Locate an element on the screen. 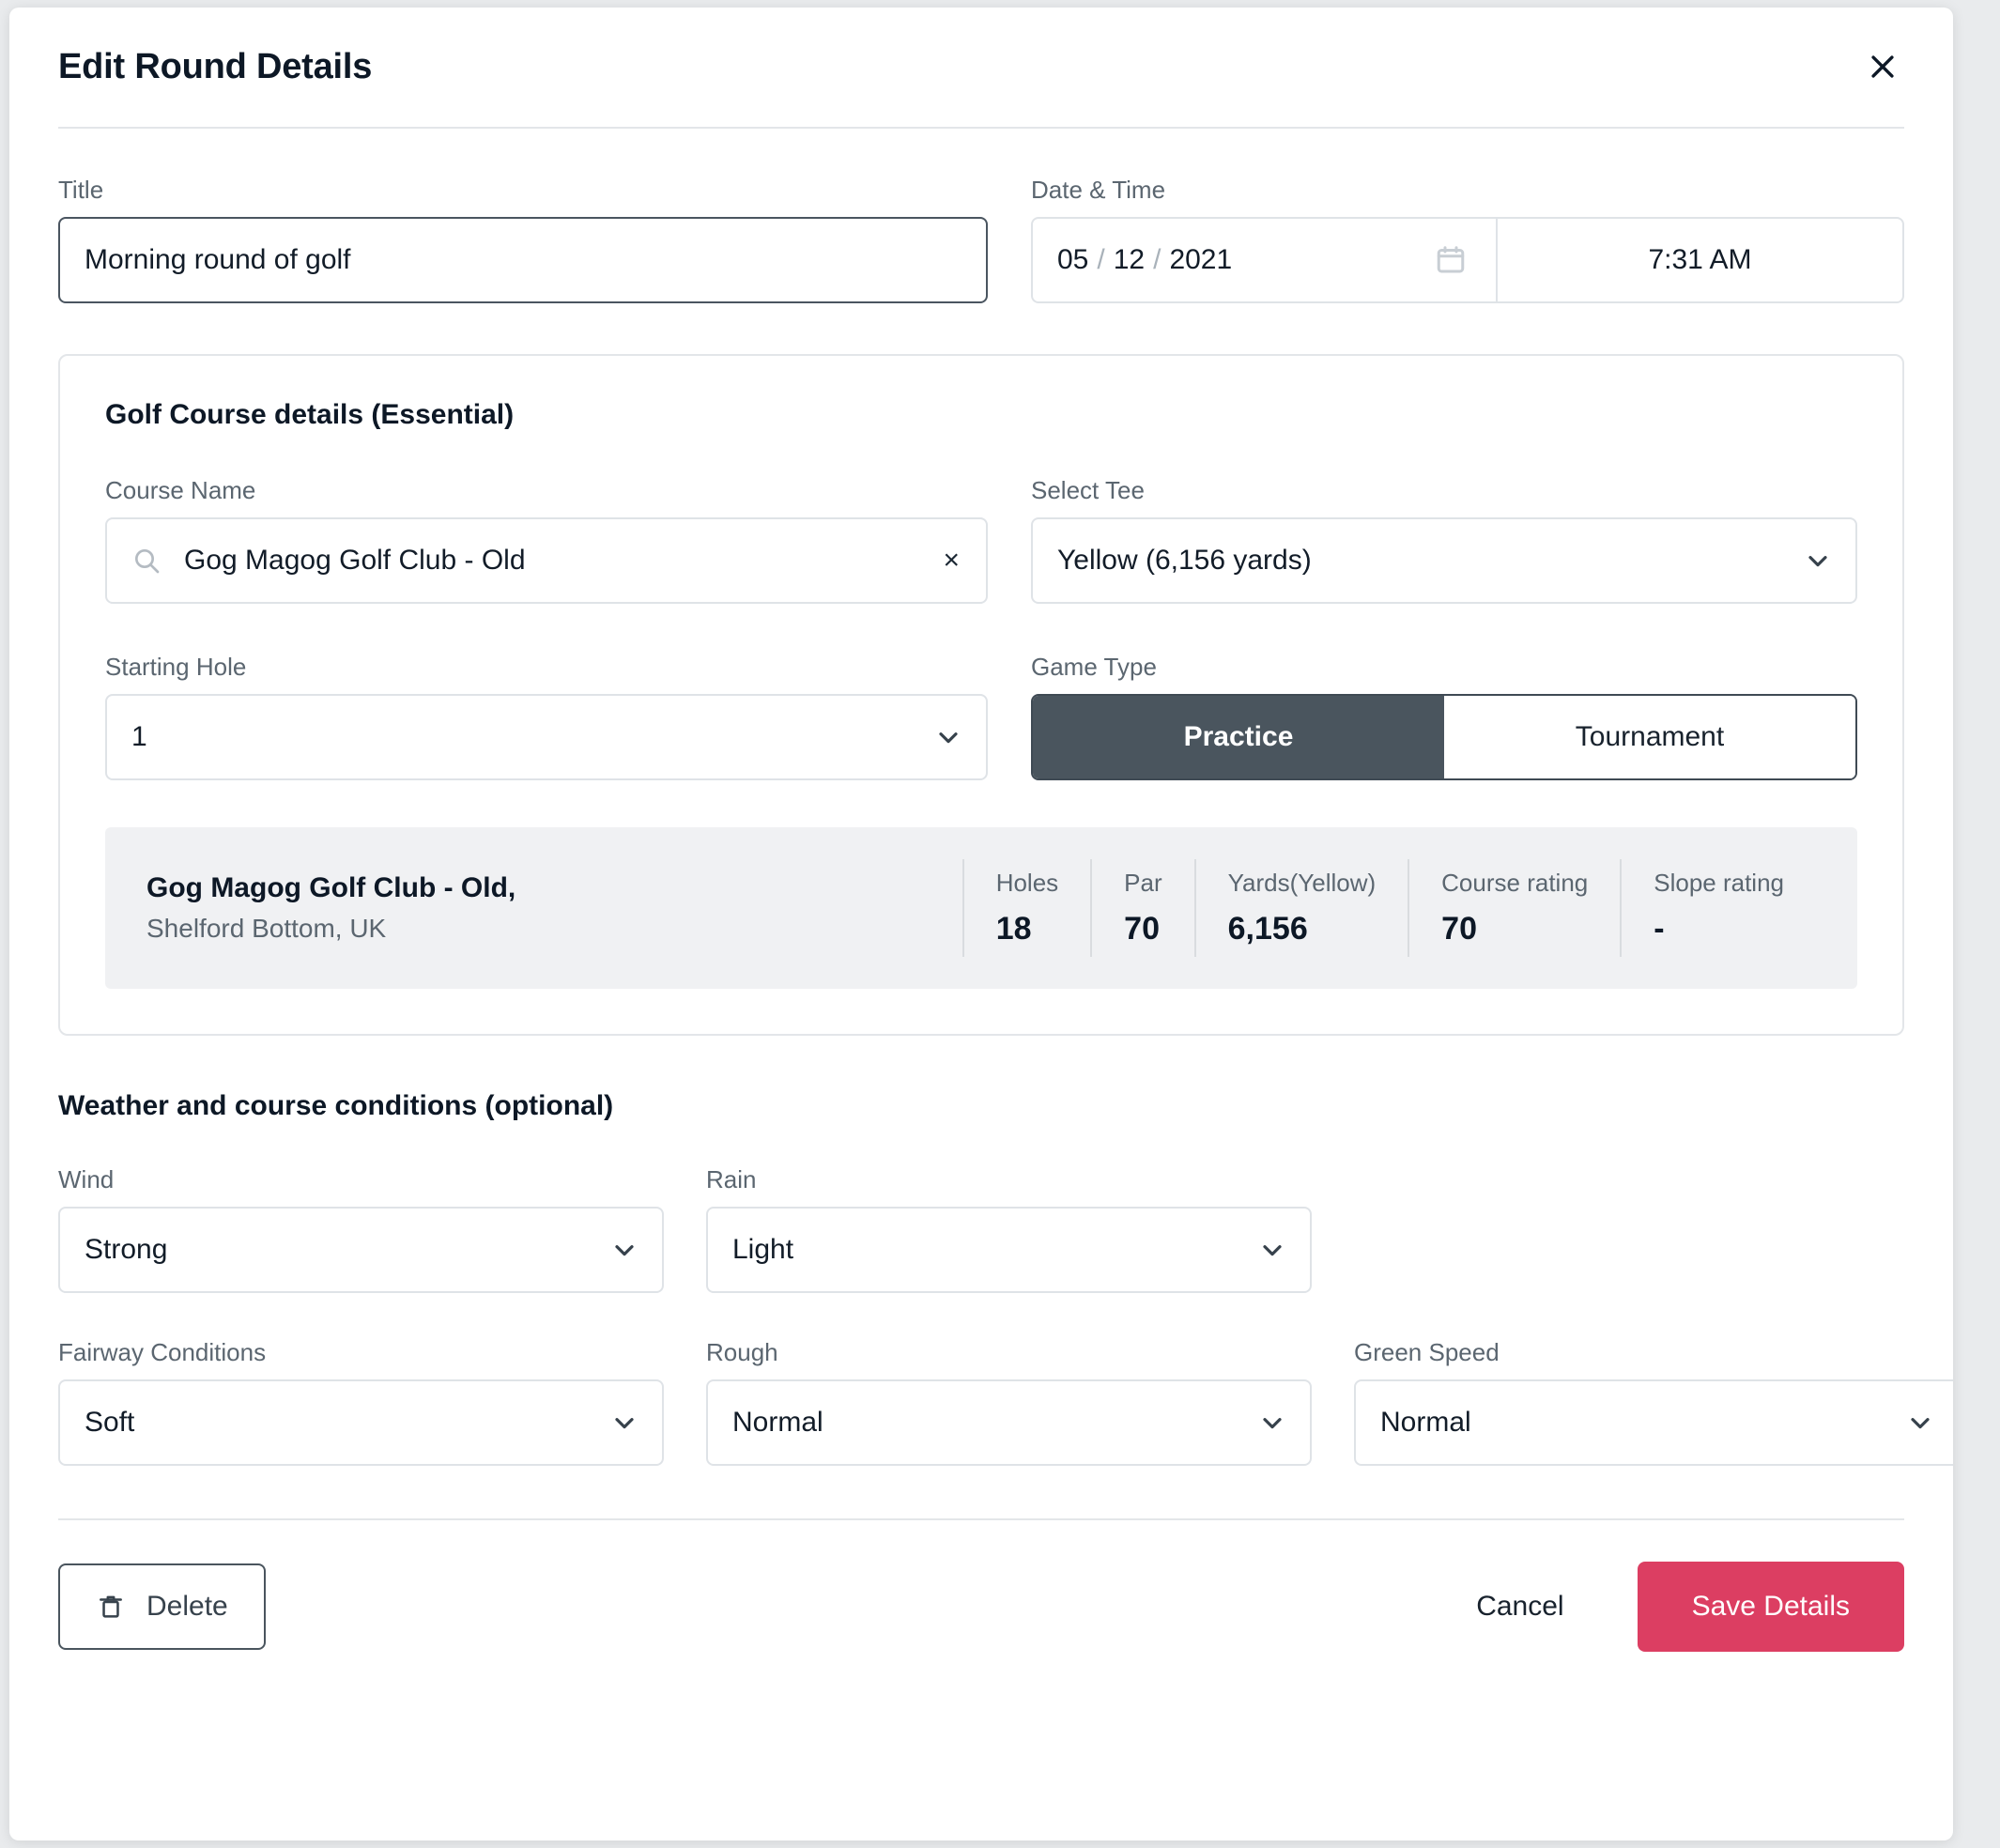 This screenshot has width=2000, height=1848. course-summary-name: Gog Magog Golf Club - Old, is located at coordinates (331, 887).